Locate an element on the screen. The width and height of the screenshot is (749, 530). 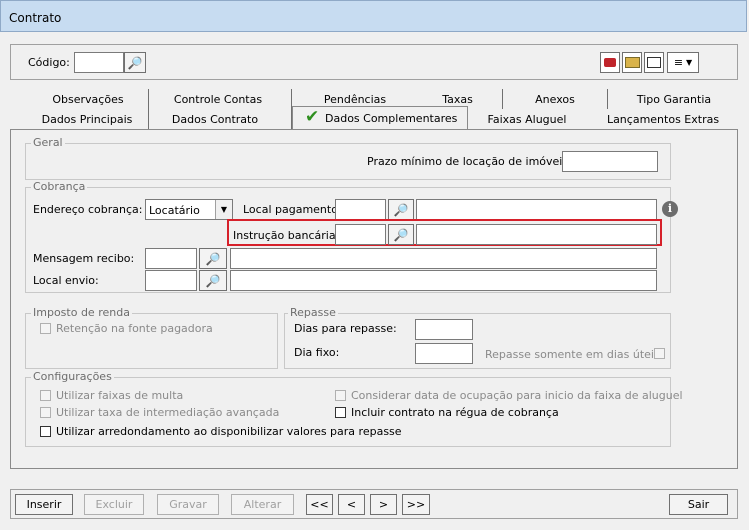
prazo-input is located at coordinates (610, 161).